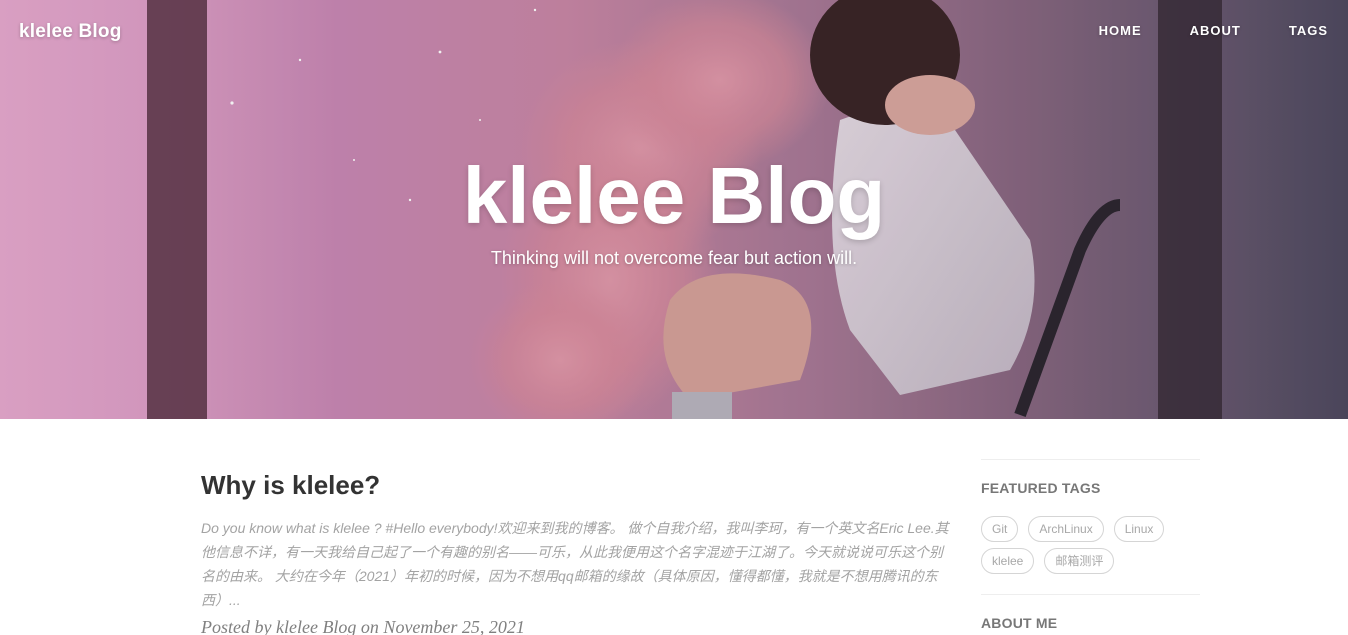 The height and width of the screenshot is (635, 1348). Describe the element at coordinates (1008, 561) in the screenshot. I see `tag-klelee: klelee` at that location.